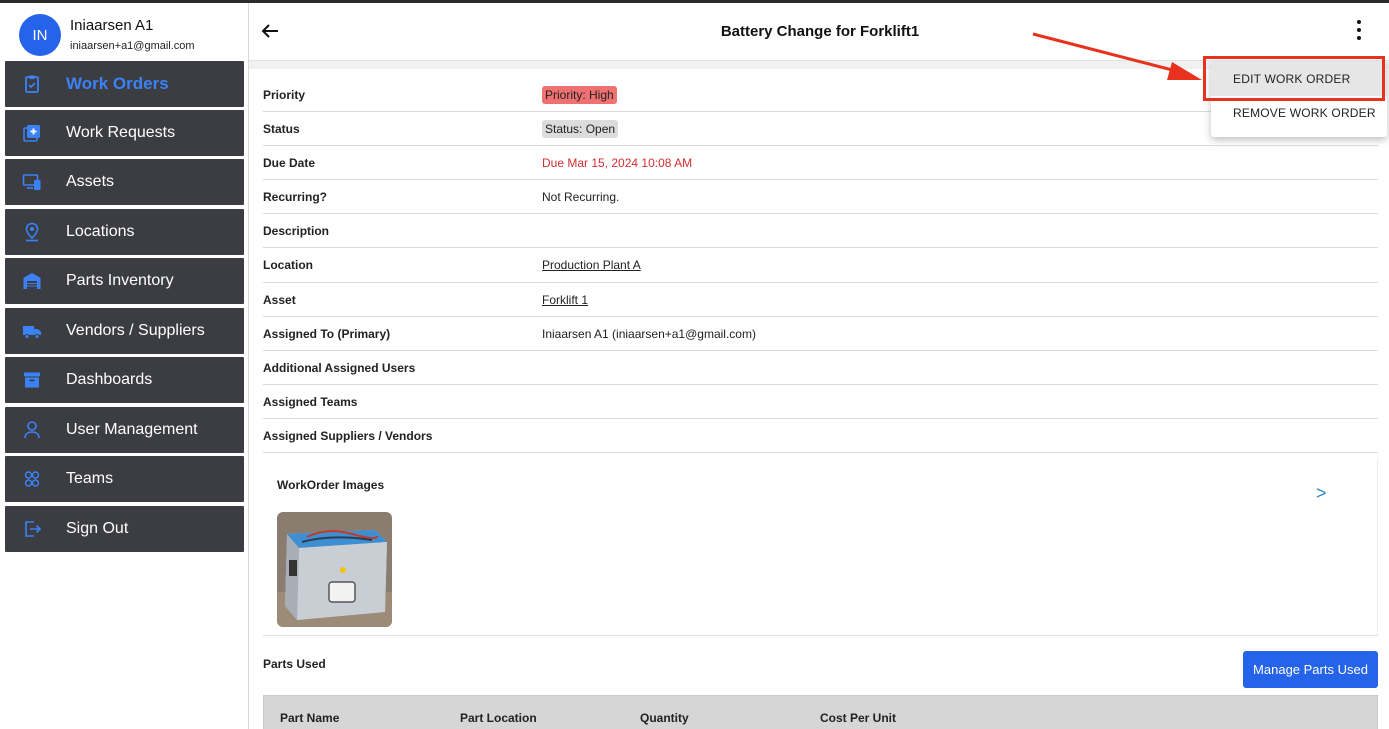 The width and height of the screenshot is (1389, 729). I want to click on sidebar-item-work-requests: Work Requests, so click(124, 133).